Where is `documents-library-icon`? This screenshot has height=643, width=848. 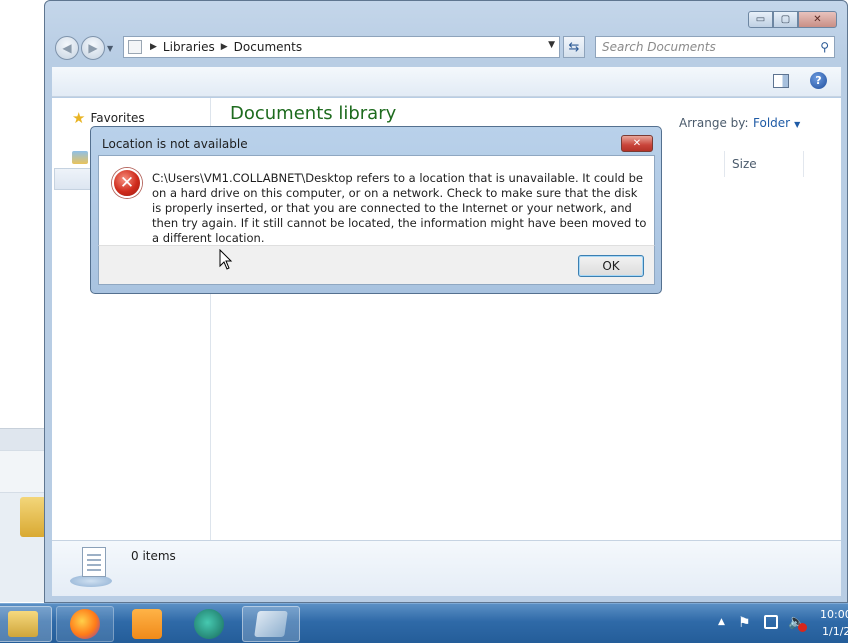
documents-library-icon is located at coordinates (92, 569).